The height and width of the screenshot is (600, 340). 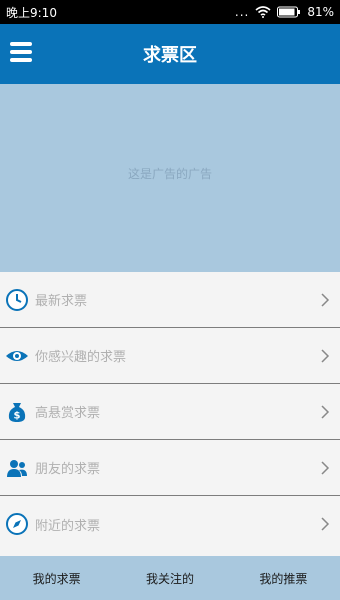 I want to click on tab-my-requests: 我的求票, so click(x=56, y=578).